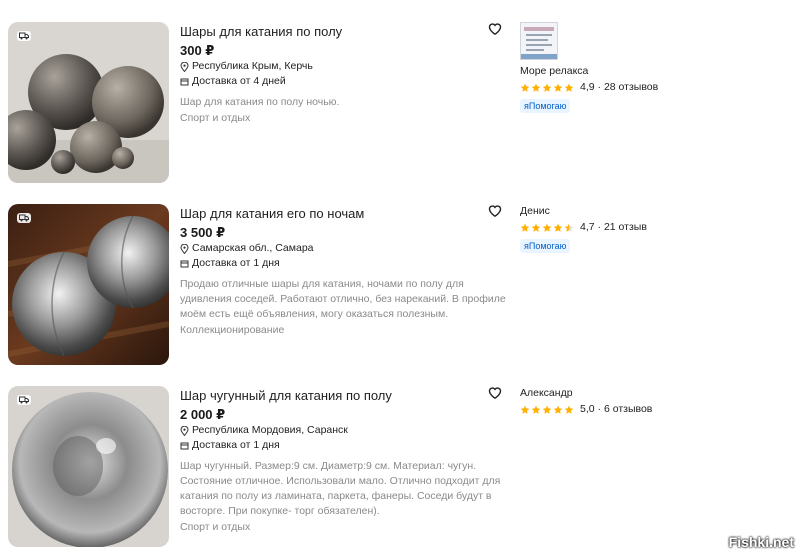  I want to click on reviews-count: 21 отзыв, so click(625, 227).